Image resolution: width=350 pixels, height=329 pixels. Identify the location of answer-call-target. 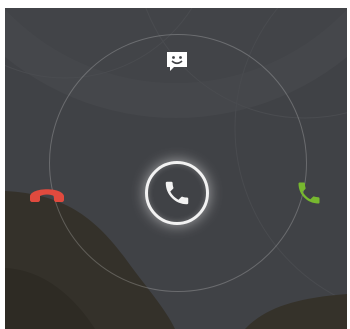
(309, 193).